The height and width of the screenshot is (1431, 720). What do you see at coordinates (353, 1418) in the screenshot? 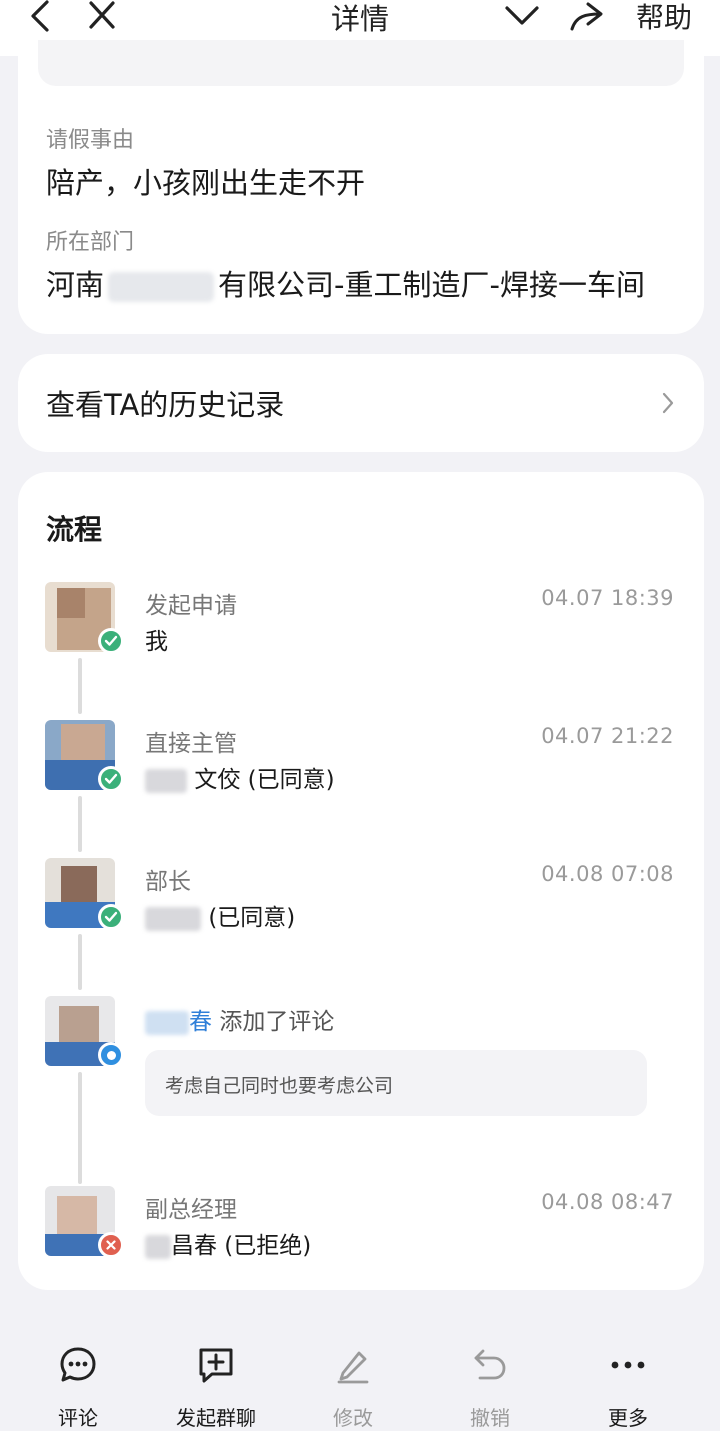
I see `edit-label: 修改` at bounding box center [353, 1418].